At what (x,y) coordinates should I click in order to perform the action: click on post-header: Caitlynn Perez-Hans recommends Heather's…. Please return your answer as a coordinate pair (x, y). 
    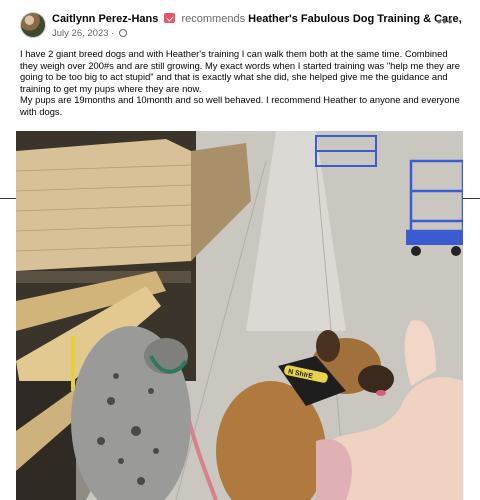
    Looking at the image, I should click on (239, 25).